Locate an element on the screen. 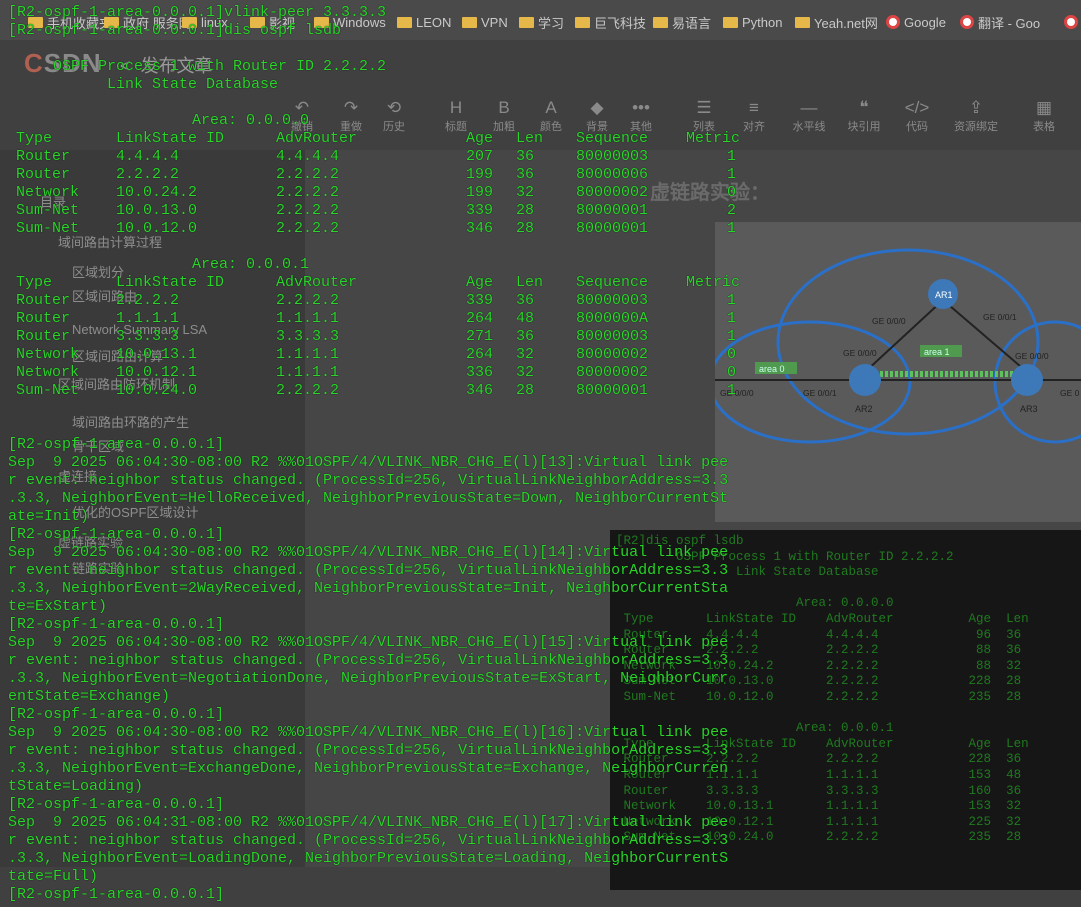 The width and height of the screenshot is (1081, 907). area-title: Area: 0.0.0.1 is located at coordinates (251, 264).